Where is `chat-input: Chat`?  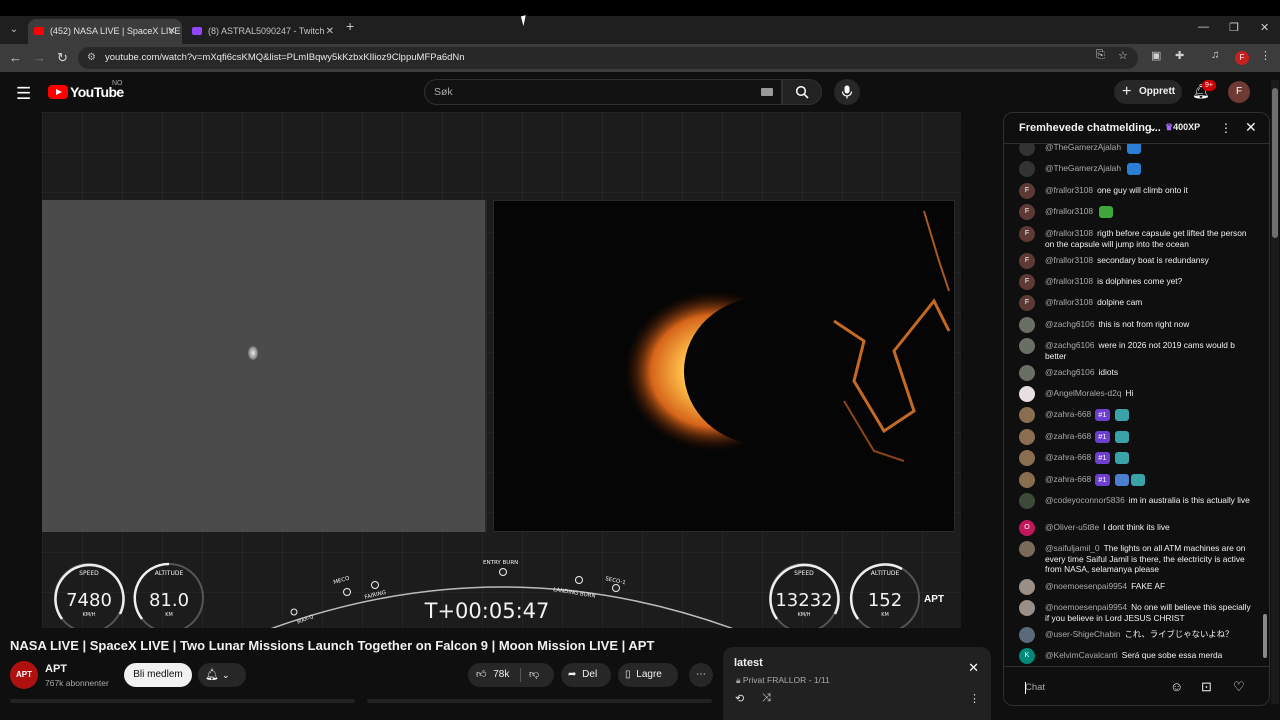
chat-input: Chat is located at coordinates (1094, 688).